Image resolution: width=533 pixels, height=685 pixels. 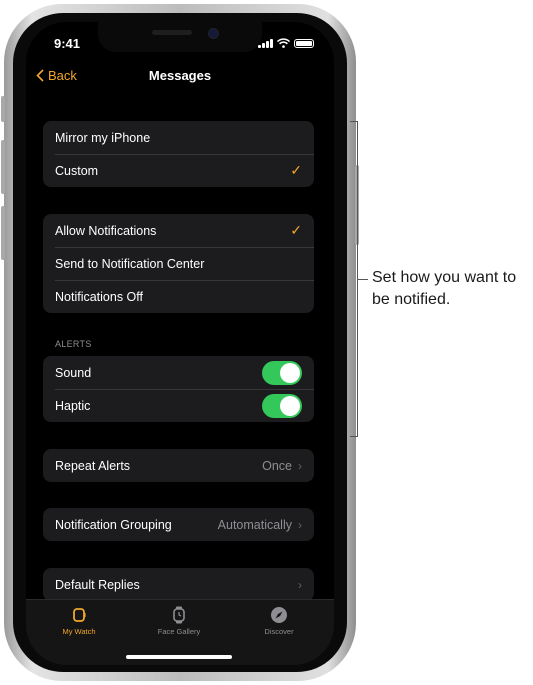 I want to click on option-notifications-off: Notifications Off, so click(x=178, y=296).